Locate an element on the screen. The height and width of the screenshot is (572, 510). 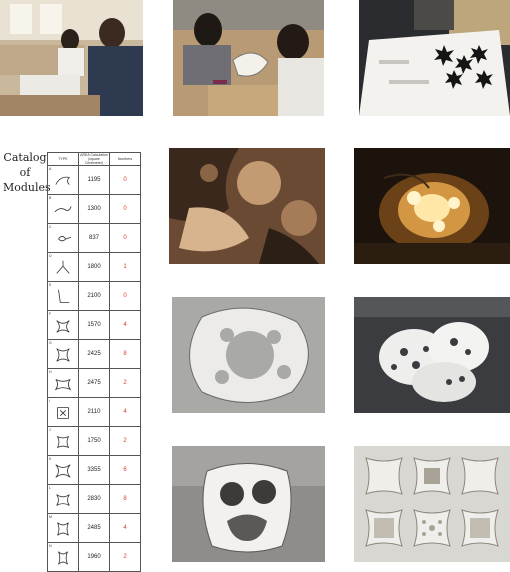
module-type-label: J is located at coordinates (50, 430).